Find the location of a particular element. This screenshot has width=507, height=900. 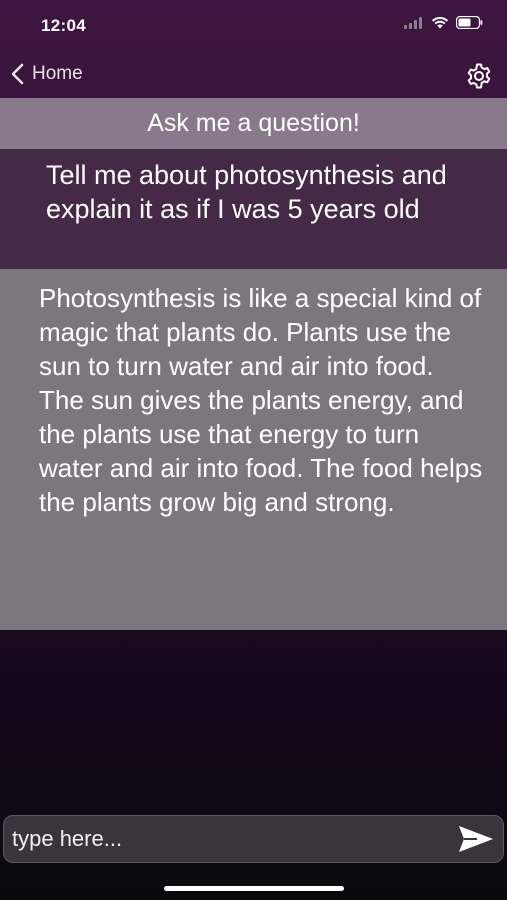

status-time: 12:04 is located at coordinates (63, 25).